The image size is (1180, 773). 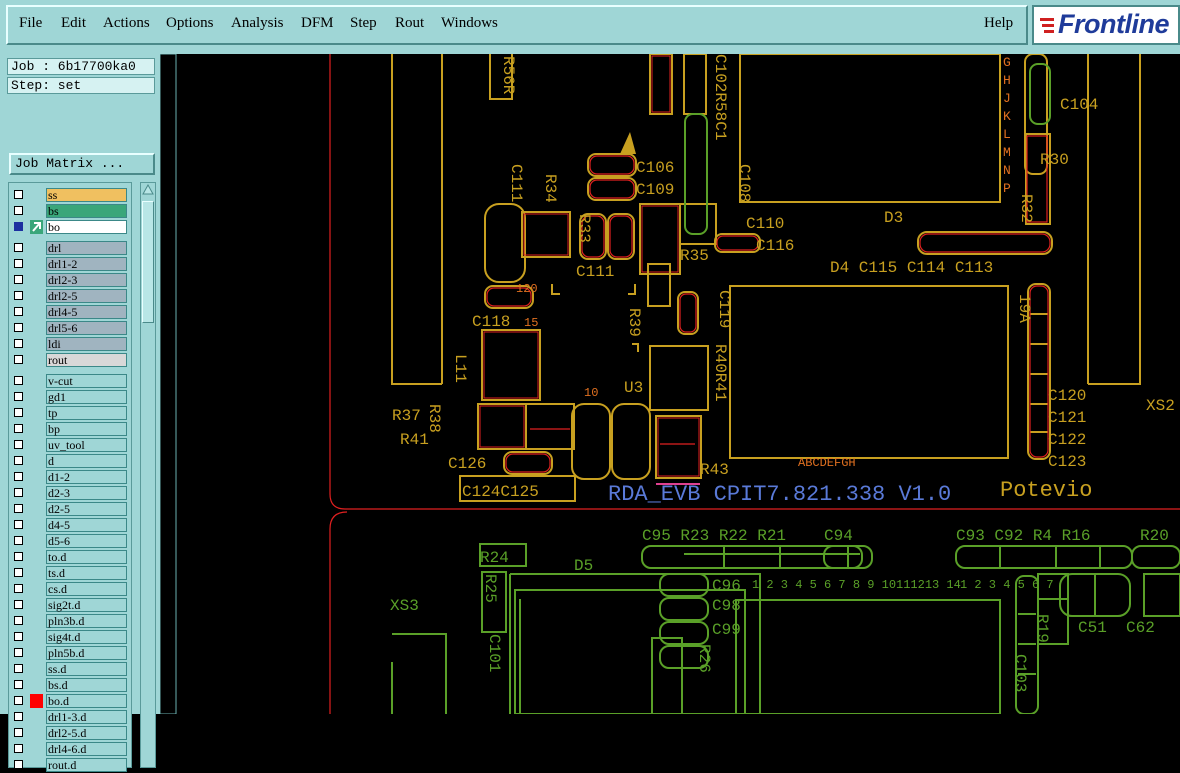 What do you see at coordinates (86, 637) in the screenshot?
I see `layer-name: sig4t.d` at bounding box center [86, 637].